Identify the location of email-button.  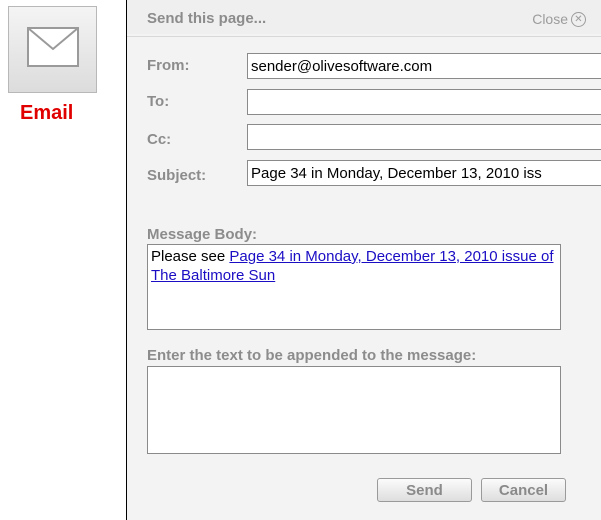
(52, 49).